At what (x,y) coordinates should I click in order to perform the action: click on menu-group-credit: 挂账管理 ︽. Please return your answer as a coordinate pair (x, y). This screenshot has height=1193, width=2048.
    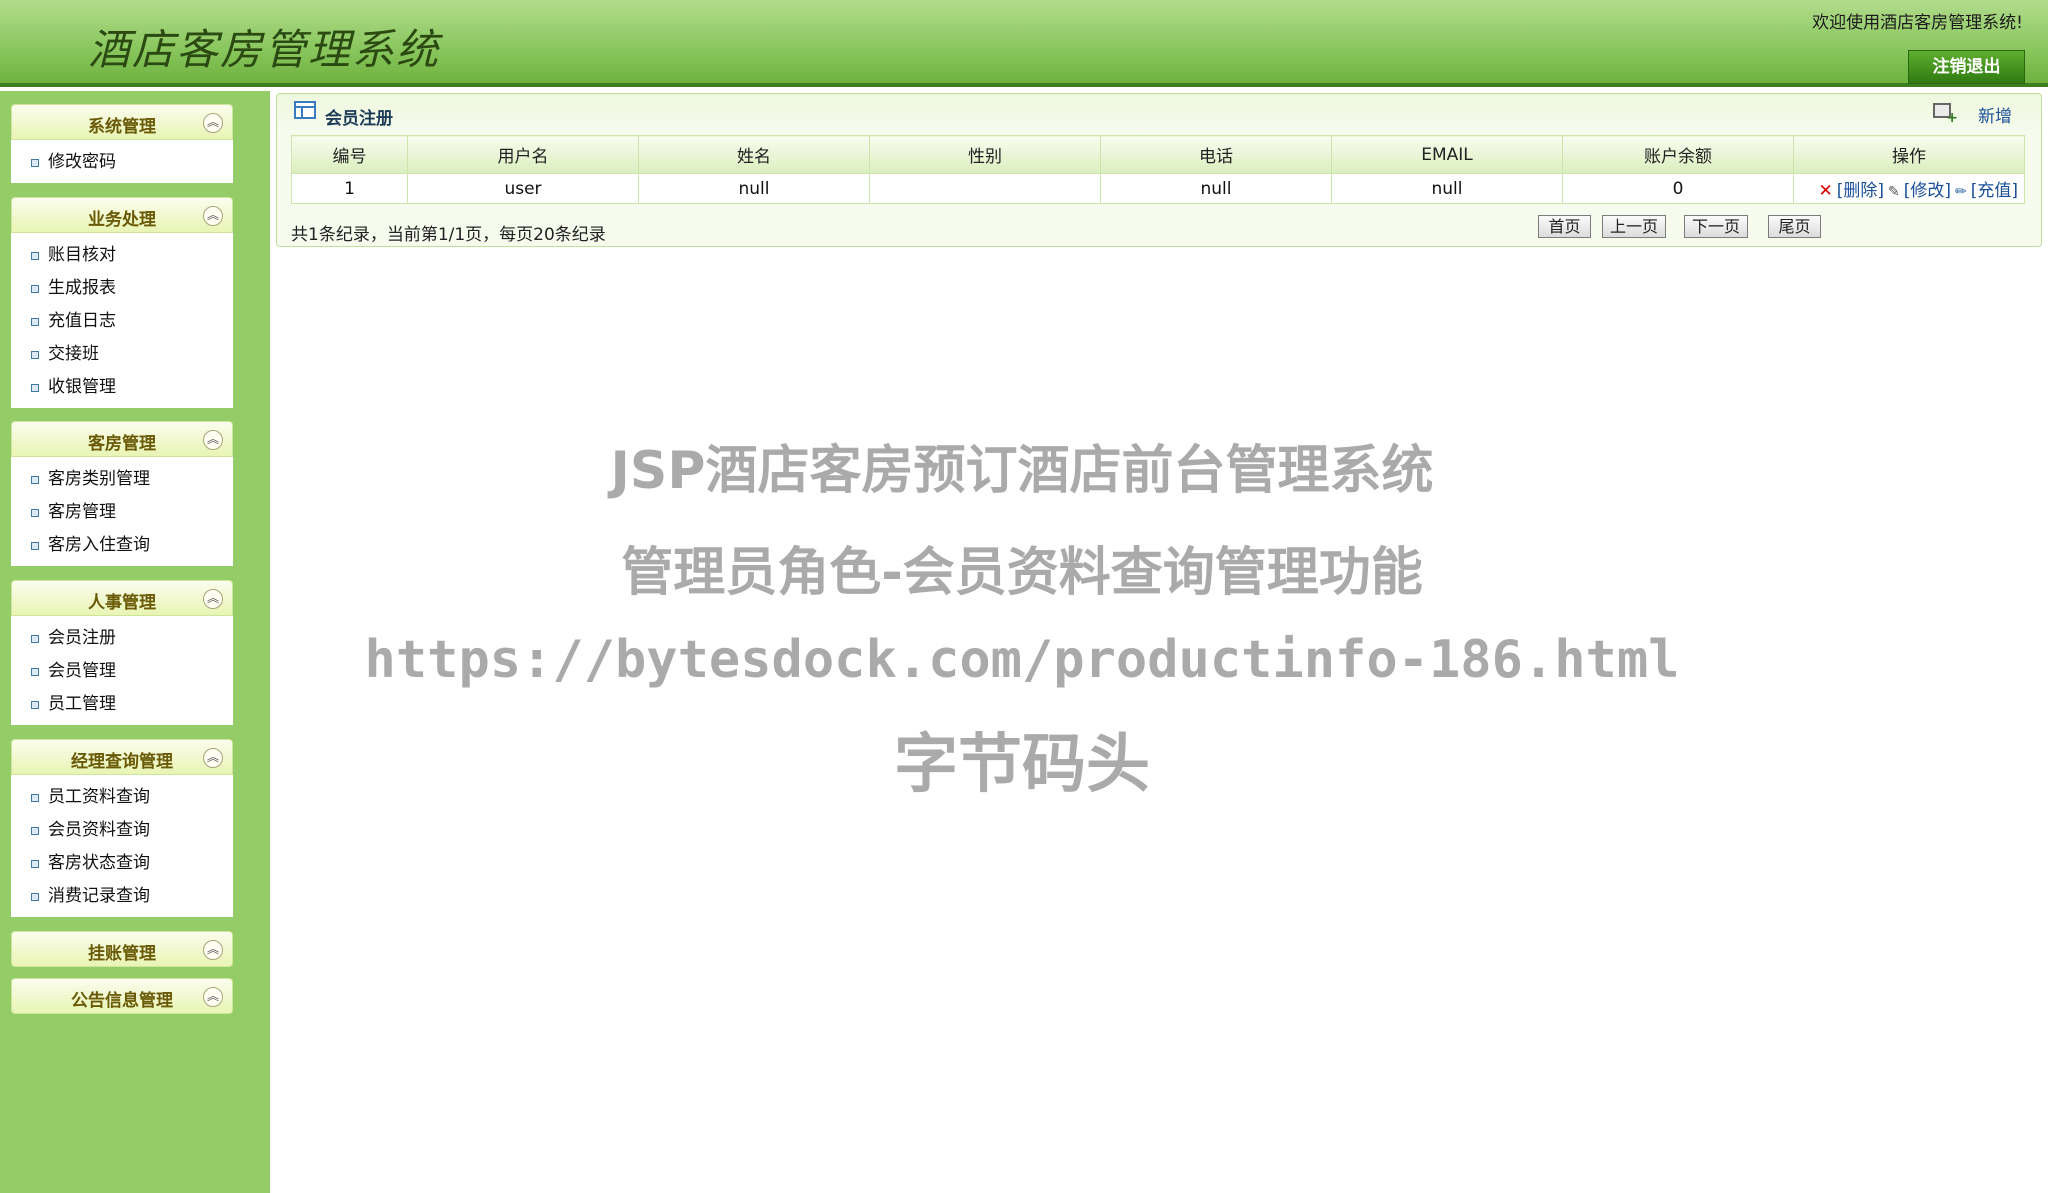
    Looking at the image, I should click on (122, 949).